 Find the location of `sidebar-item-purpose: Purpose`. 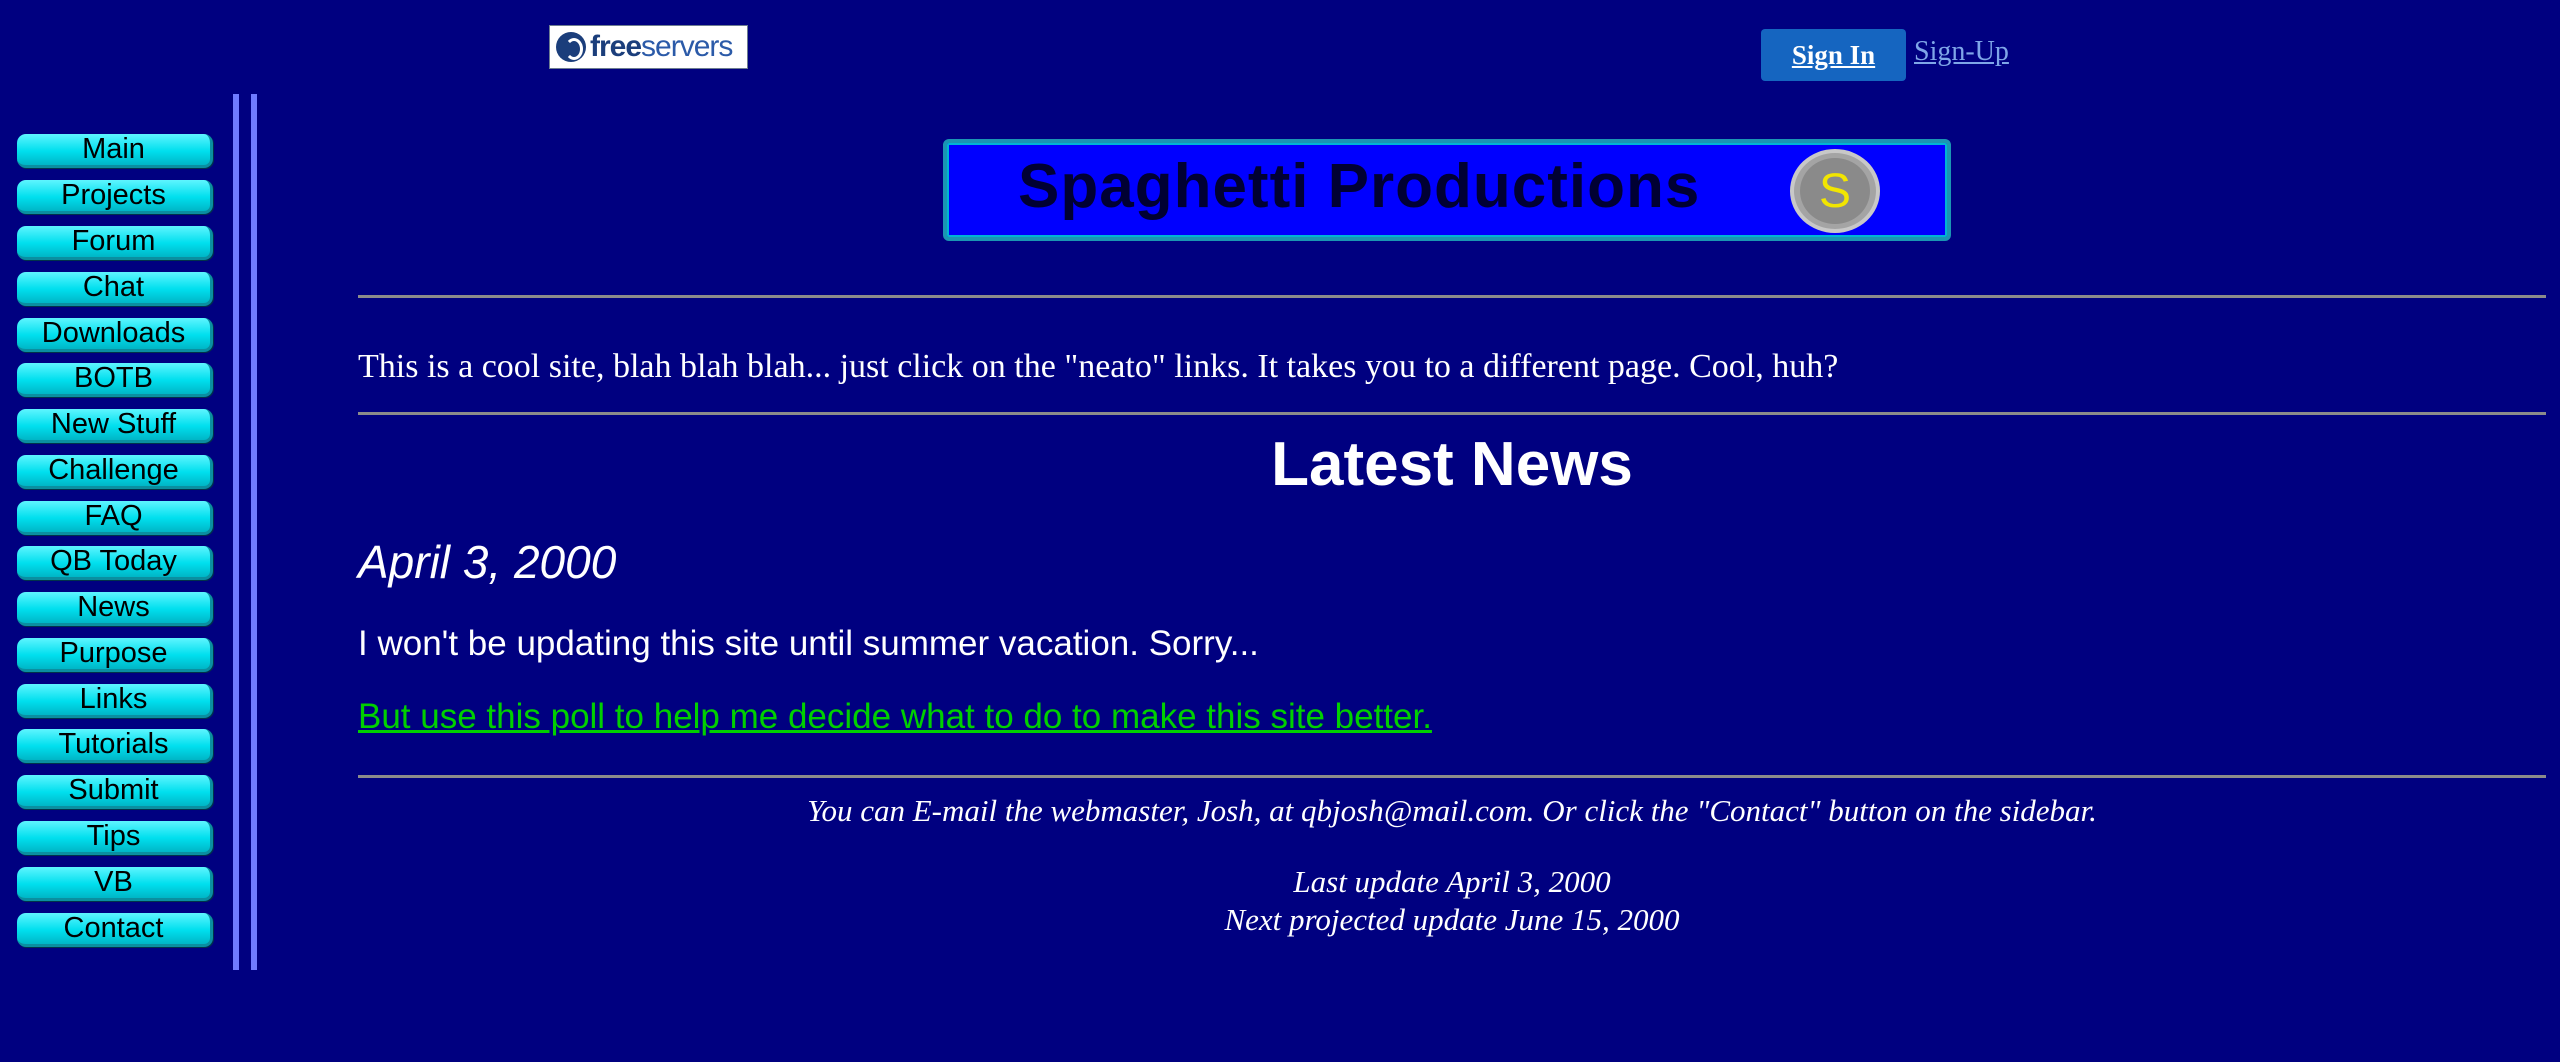

sidebar-item-purpose: Purpose is located at coordinates (115, 655).